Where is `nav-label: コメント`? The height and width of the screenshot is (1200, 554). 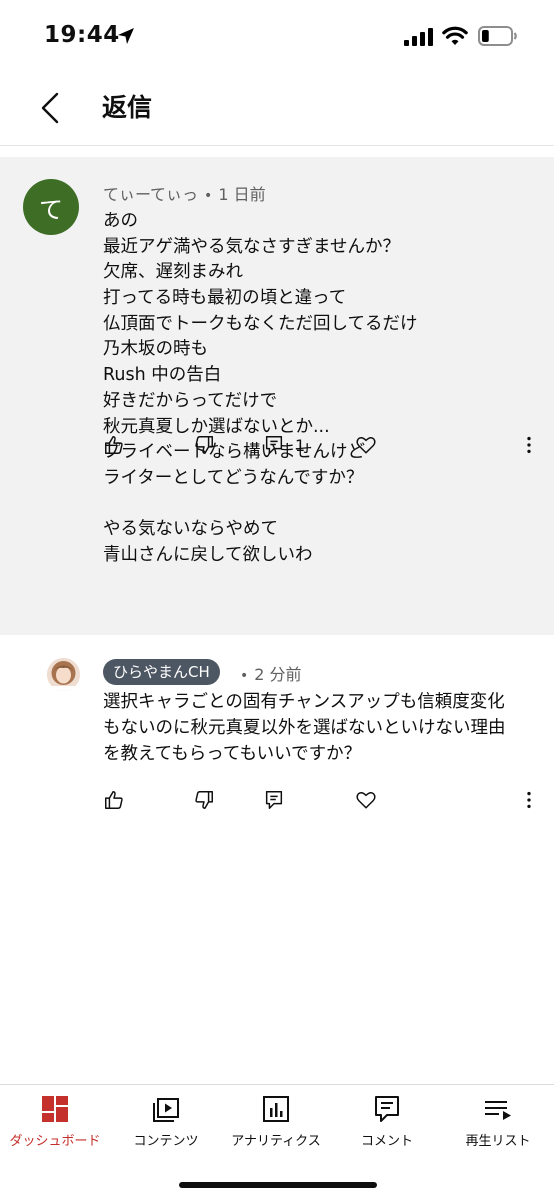
nav-label: コメント is located at coordinates (386, 1141).